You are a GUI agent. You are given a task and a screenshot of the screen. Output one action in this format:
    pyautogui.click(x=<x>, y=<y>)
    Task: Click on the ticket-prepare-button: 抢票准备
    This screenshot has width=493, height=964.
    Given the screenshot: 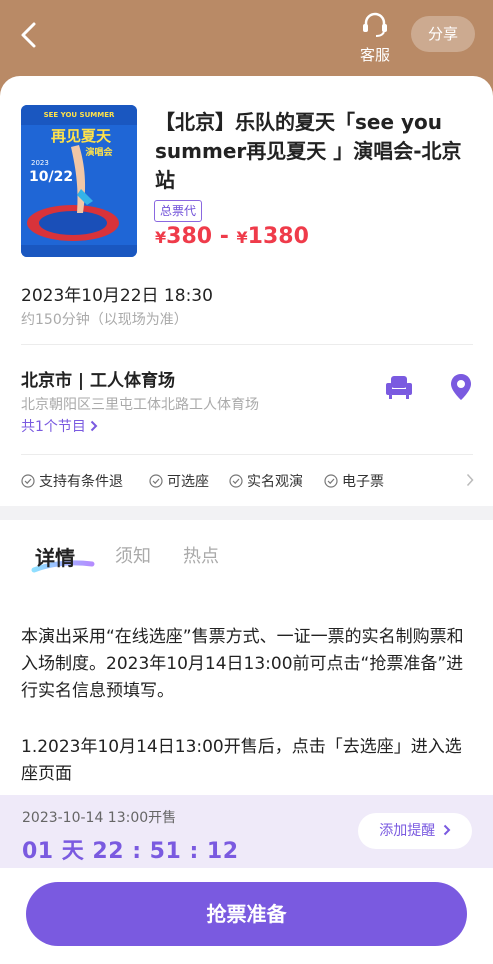 What is the action you would take?
    pyautogui.click(x=246, y=914)
    